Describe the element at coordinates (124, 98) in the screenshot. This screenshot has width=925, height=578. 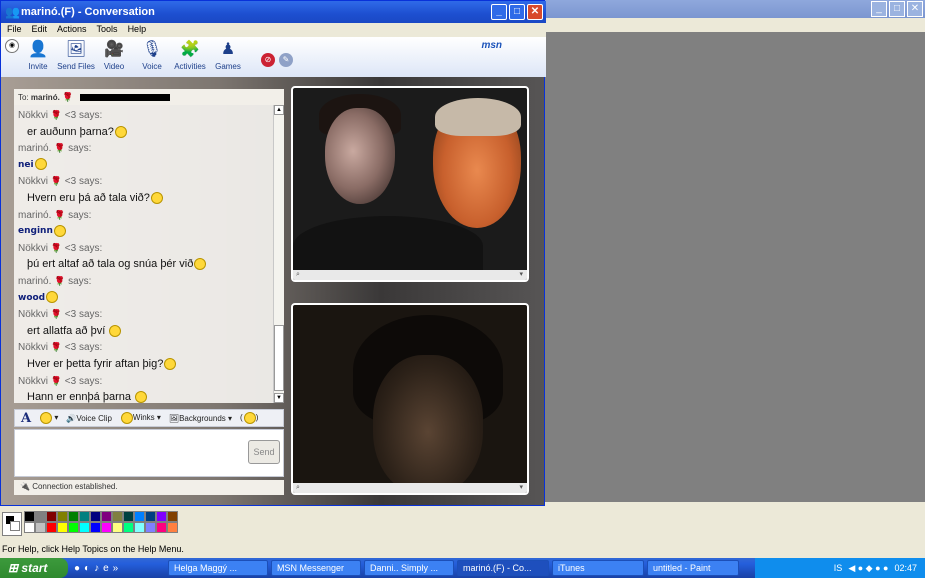
I see `redacted-bar` at that location.